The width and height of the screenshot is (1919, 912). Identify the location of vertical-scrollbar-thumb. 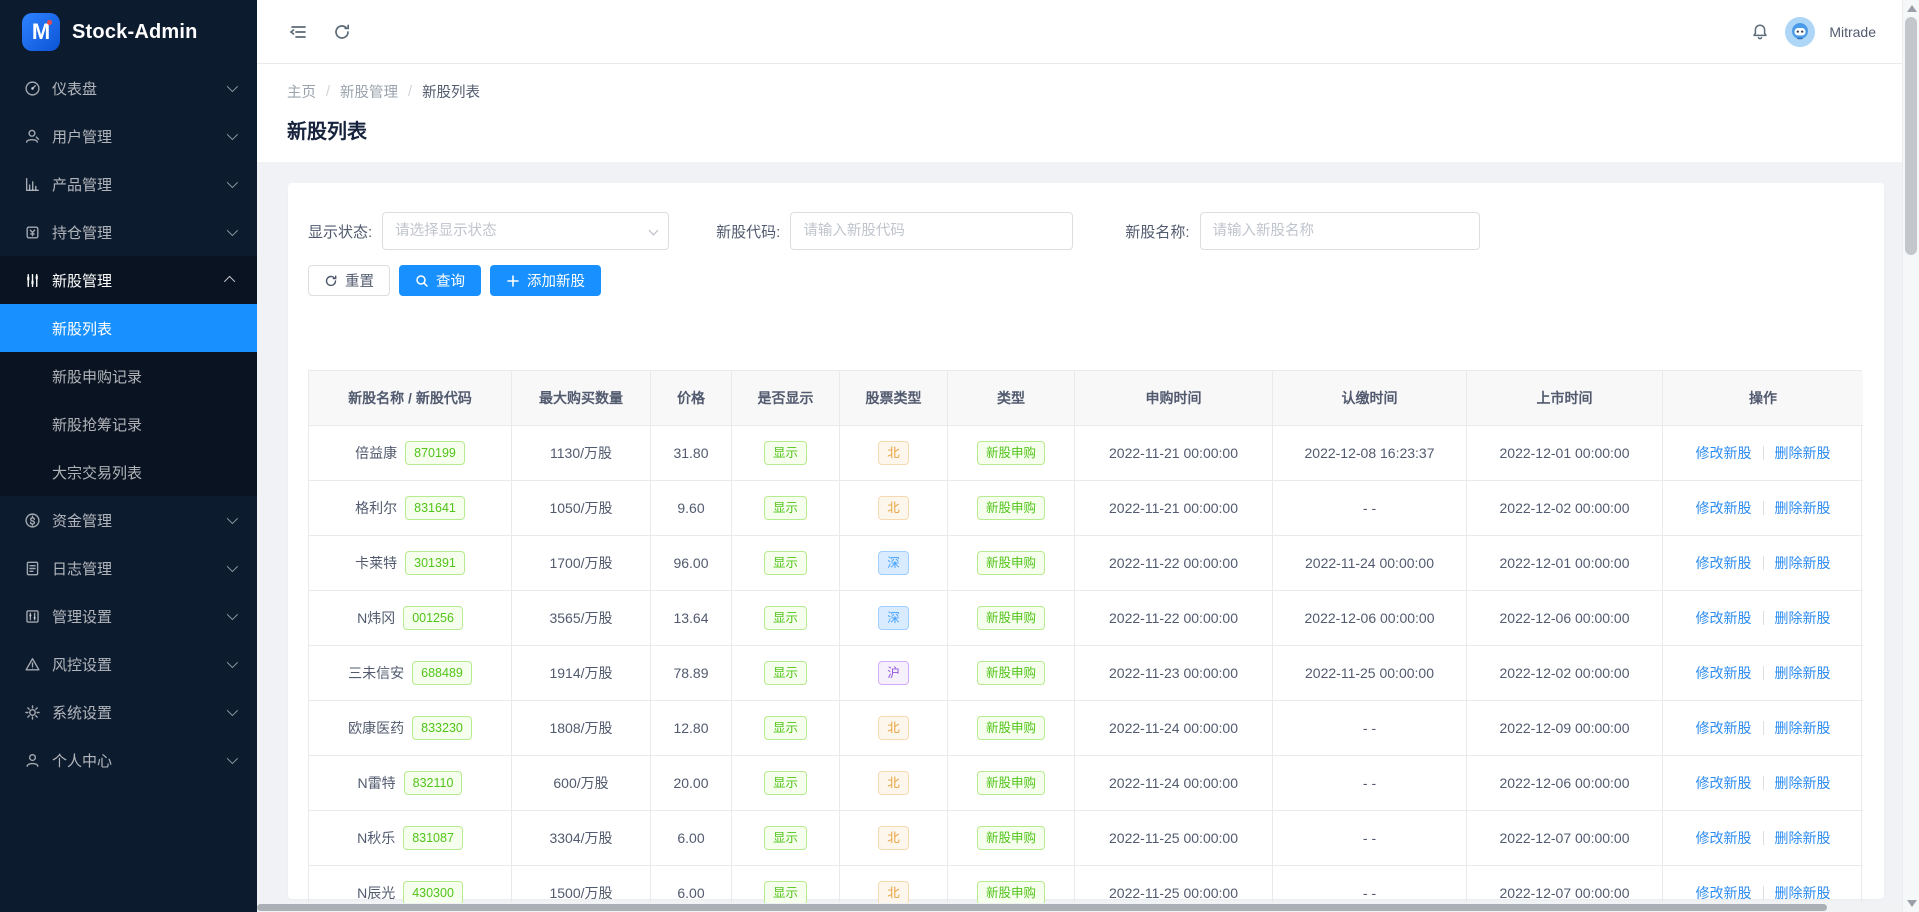
(1911, 136).